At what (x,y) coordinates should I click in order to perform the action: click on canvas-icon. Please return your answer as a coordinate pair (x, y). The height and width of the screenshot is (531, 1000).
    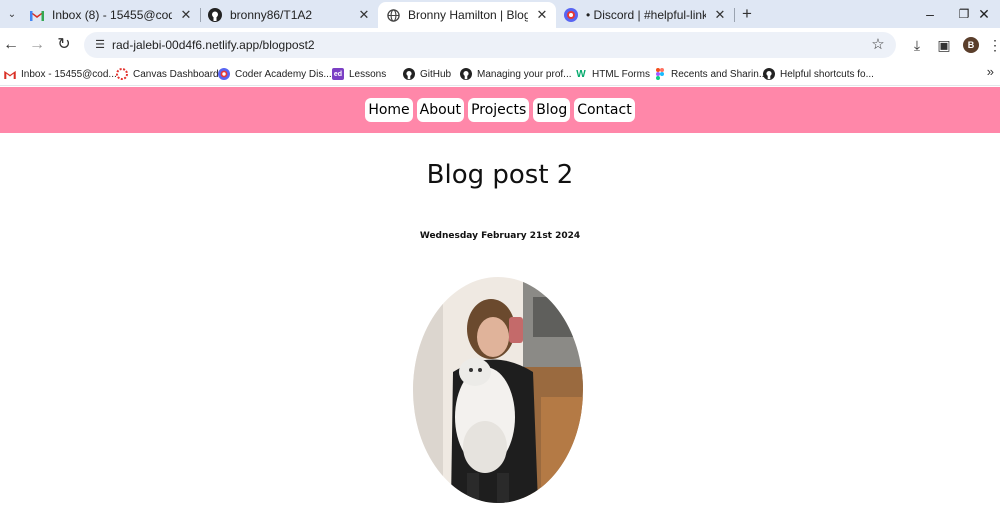
    Looking at the image, I should click on (122, 74).